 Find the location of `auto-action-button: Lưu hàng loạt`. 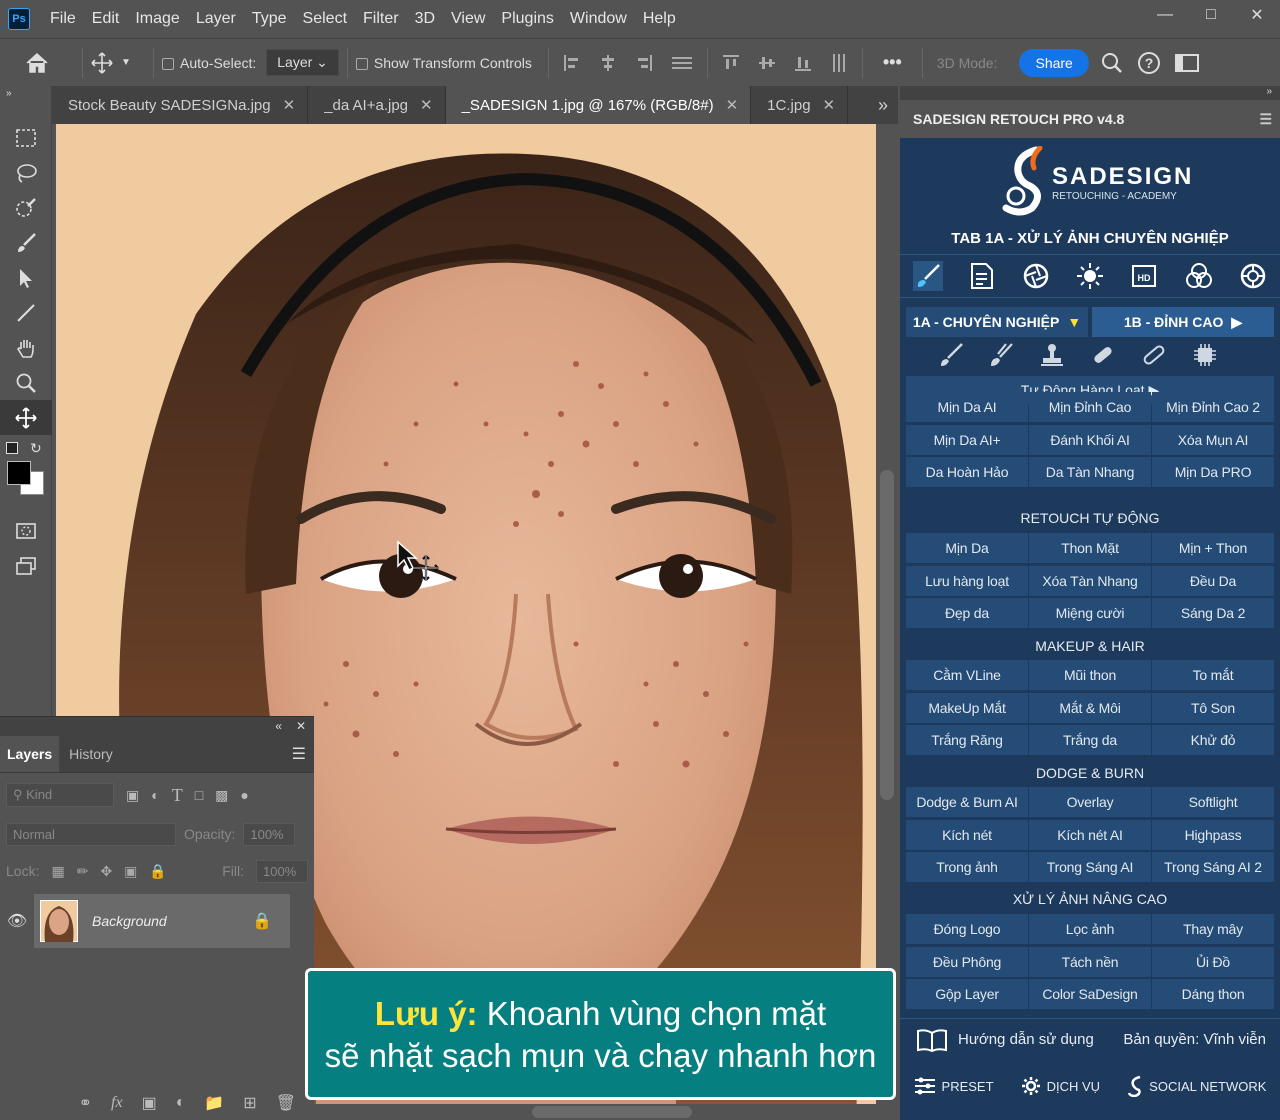

auto-action-button: Lưu hàng loạt is located at coordinates (967, 580).